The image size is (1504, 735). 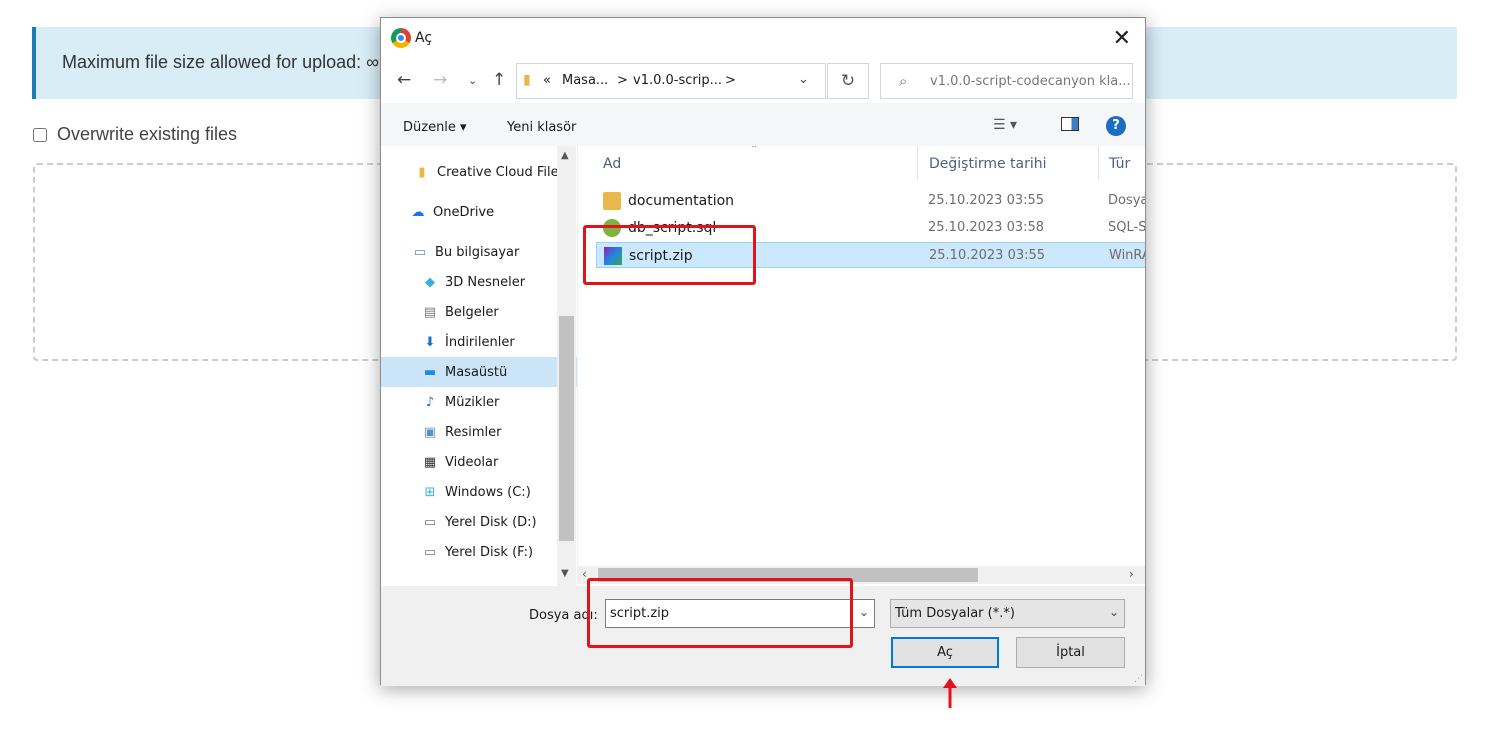 What do you see at coordinates (430, 462) in the screenshot?
I see `video-icon: ▦` at bounding box center [430, 462].